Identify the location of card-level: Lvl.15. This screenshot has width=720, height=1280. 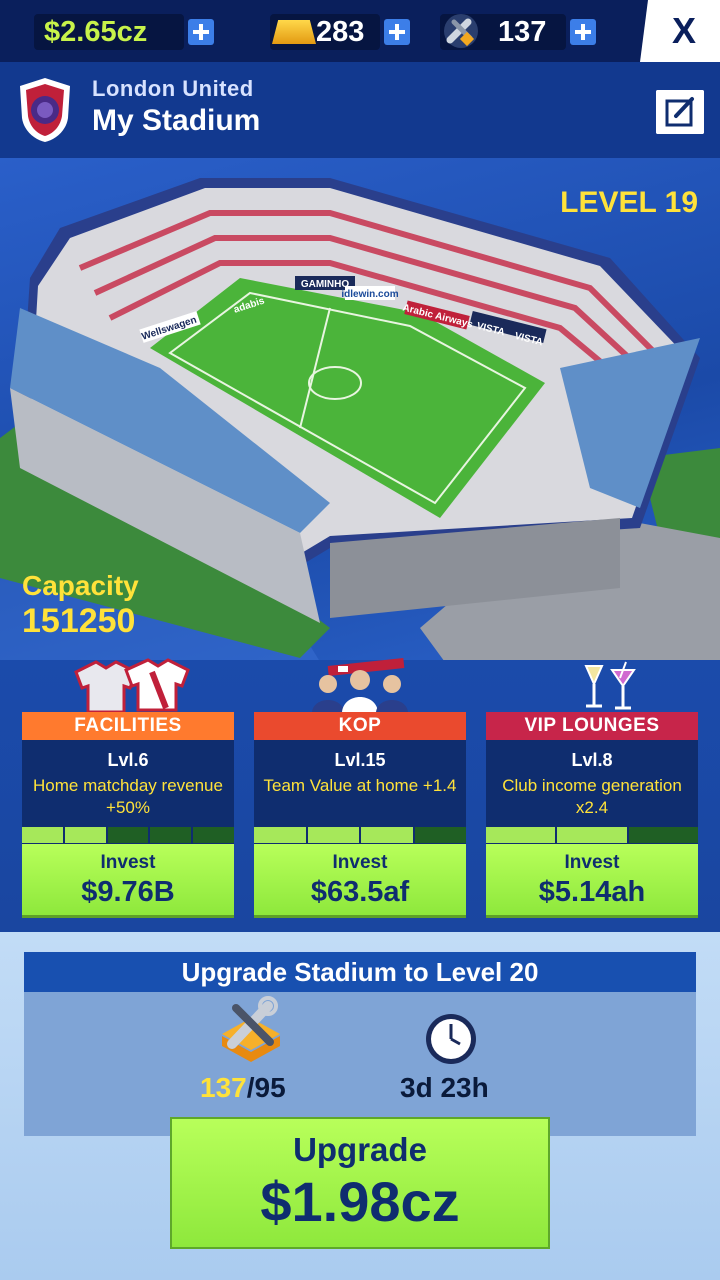
(360, 760).